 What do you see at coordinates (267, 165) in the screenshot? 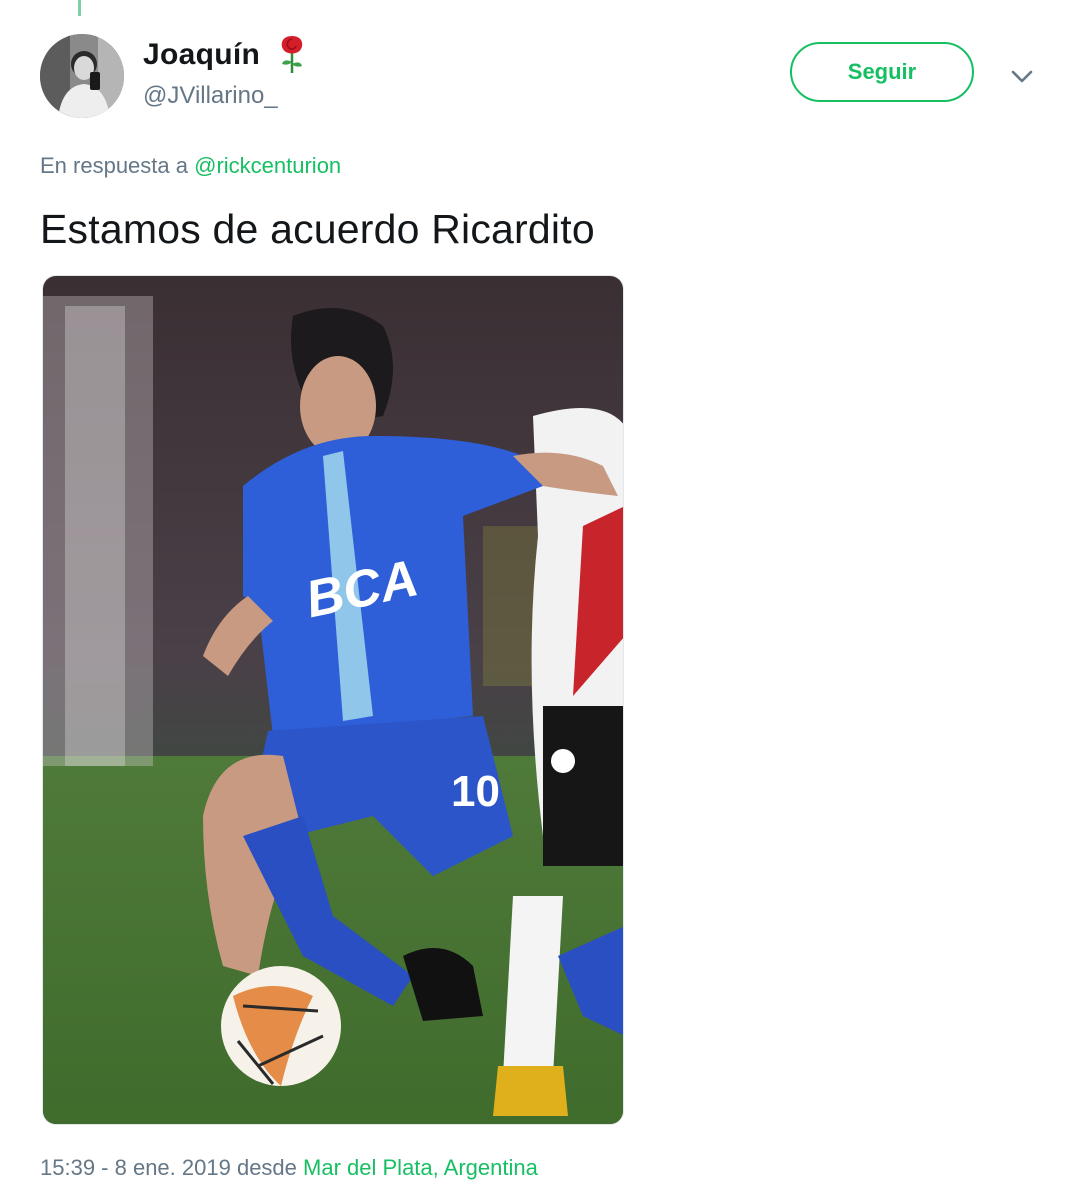
I see `reply-mention-link: @rickcenturion` at bounding box center [267, 165].